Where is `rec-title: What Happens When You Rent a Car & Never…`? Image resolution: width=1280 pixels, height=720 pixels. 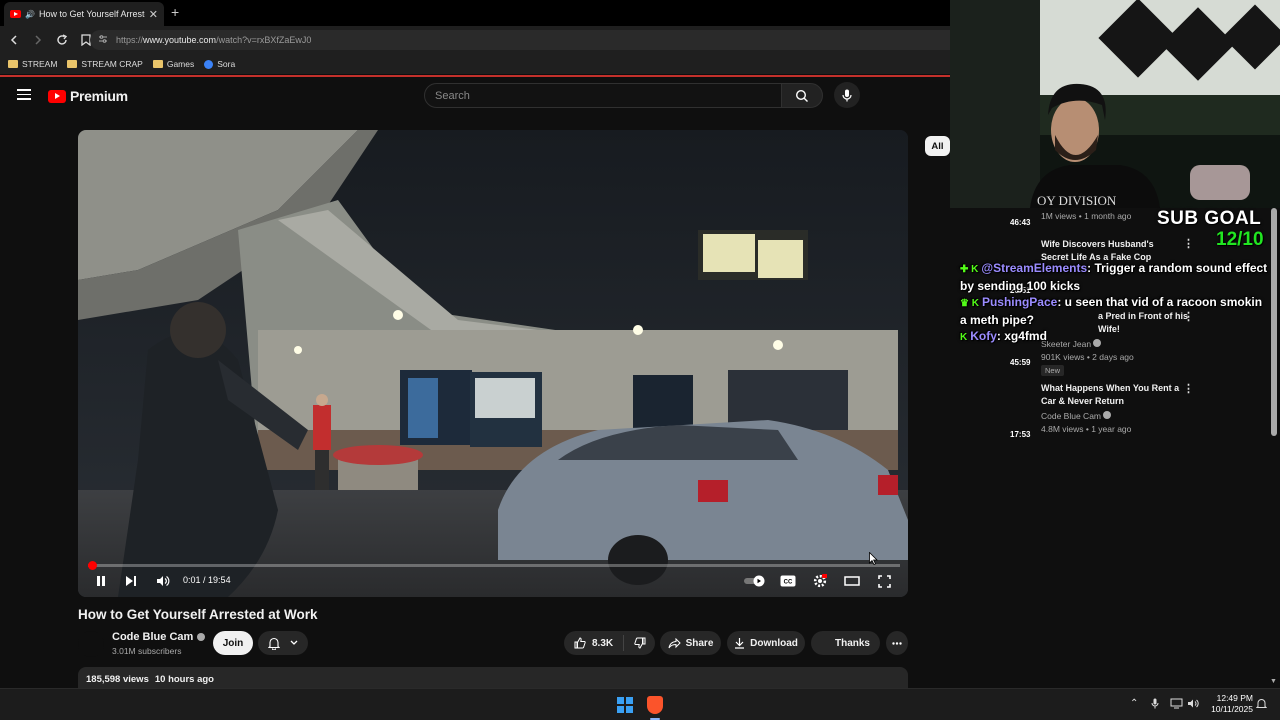
rec-title: What Happens When You Rent a Car & Never… is located at coordinates (1111, 395).